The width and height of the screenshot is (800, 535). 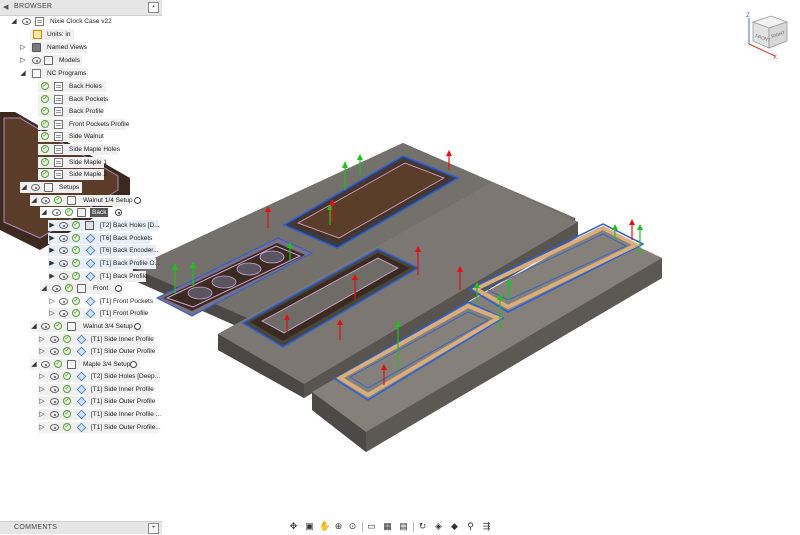 I want to click on setup-maple-three-quarter: ◢ ✓ Maple 3/4 Setup, so click(x=75, y=364).